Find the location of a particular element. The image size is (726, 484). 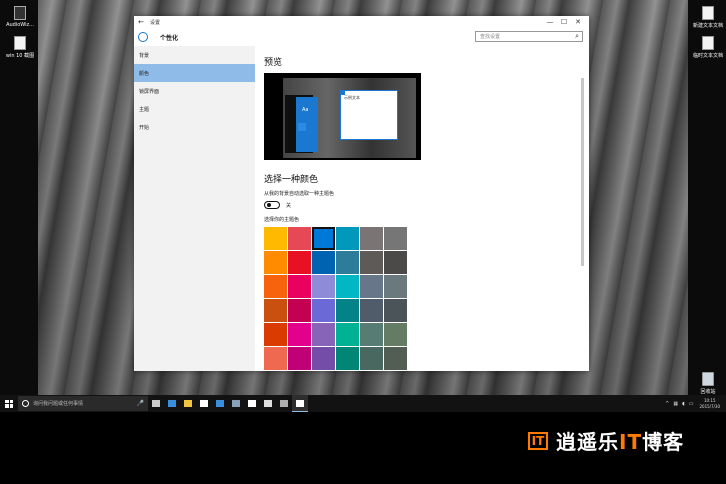

cortana-search-box: 询问我问题或任何事情 🎤 is located at coordinates (83, 403).